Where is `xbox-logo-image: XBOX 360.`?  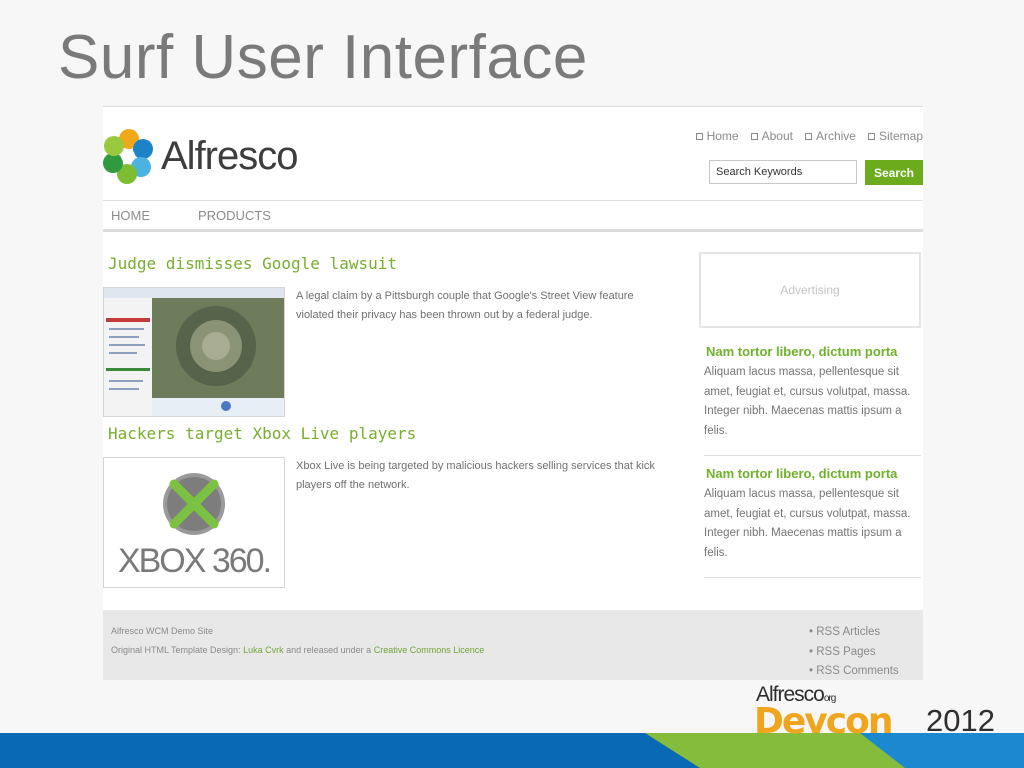
xbox-logo-image: XBOX 360. is located at coordinates (194, 522).